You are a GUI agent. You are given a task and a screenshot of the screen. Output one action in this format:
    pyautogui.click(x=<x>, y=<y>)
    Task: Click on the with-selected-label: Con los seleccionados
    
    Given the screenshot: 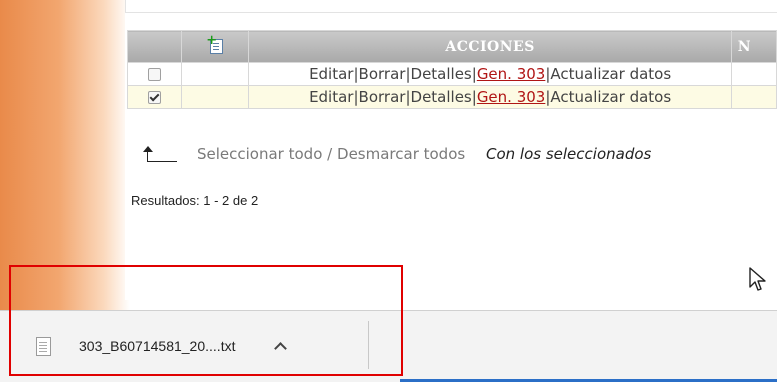 What is the action you would take?
    pyautogui.click(x=568, y=154)
    